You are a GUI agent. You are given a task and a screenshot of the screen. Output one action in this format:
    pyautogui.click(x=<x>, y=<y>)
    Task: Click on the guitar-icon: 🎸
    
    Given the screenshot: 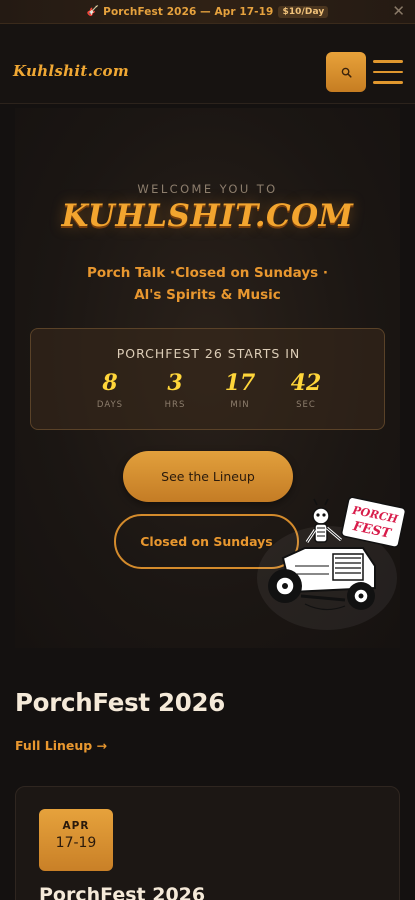 What is the action you would take?
    pyautogui.click(x=93, y=11)
    